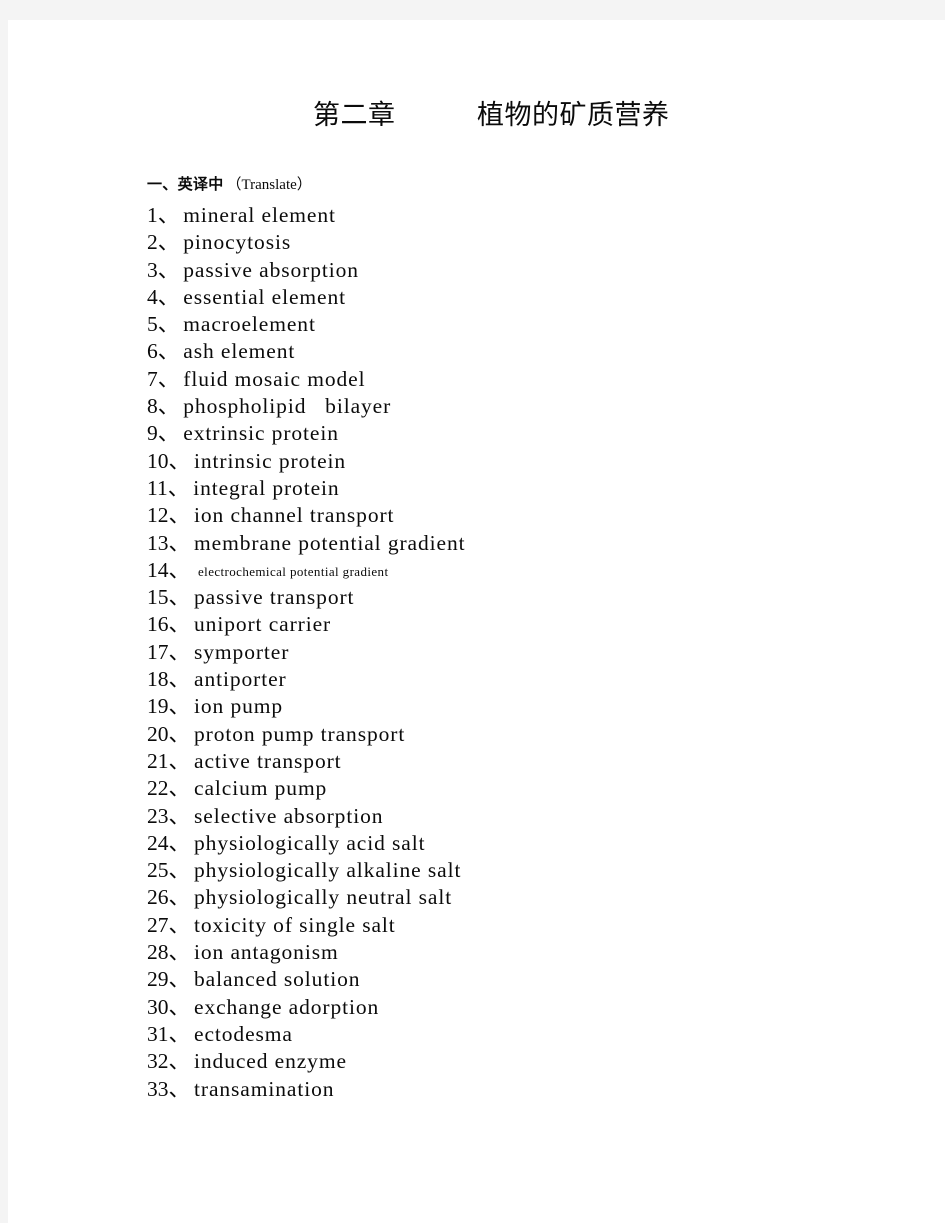  Describe the element at coordinates (289, 815) in the screenshot. I see `term-text: selective absorption` at that location.